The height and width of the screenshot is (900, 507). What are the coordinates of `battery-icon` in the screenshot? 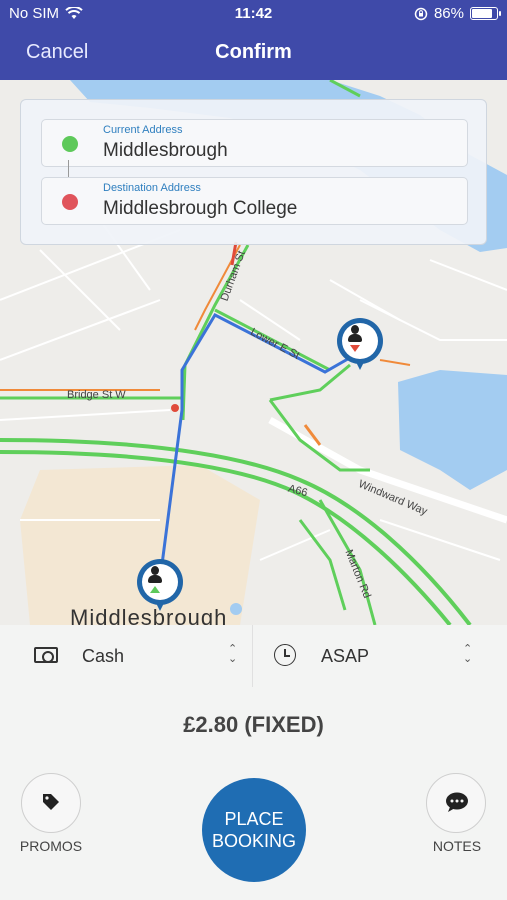 It's located at (485, 13).